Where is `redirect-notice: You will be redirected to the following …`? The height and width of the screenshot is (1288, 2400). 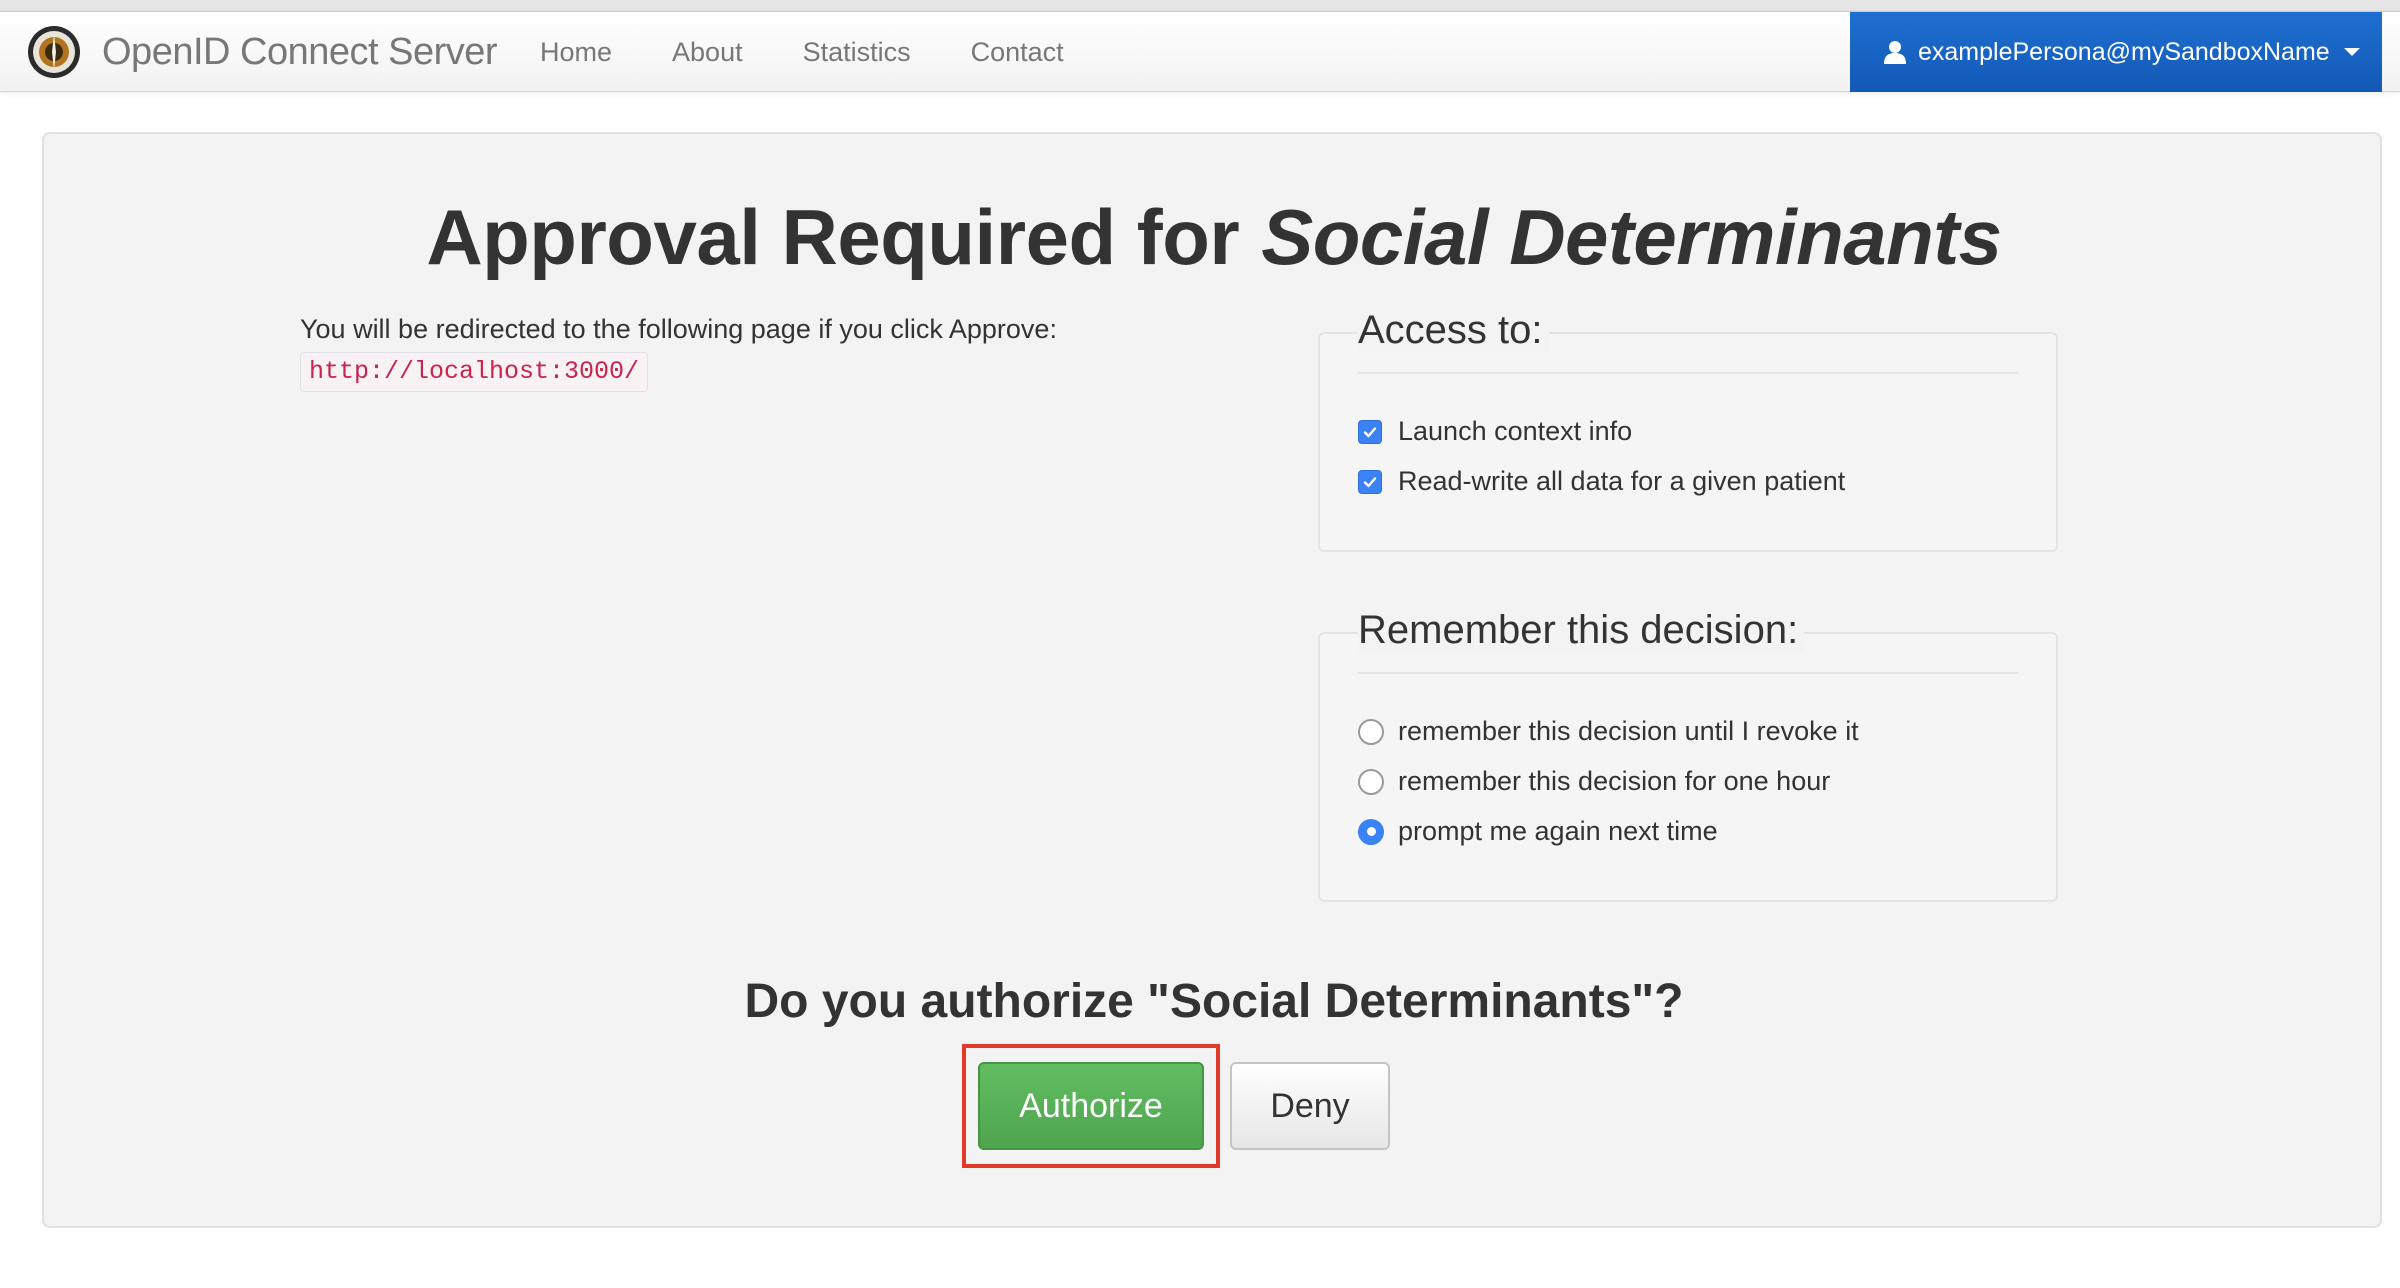 redirect-notice: You will be redirected to the following … is located at coordinates (678, 329).